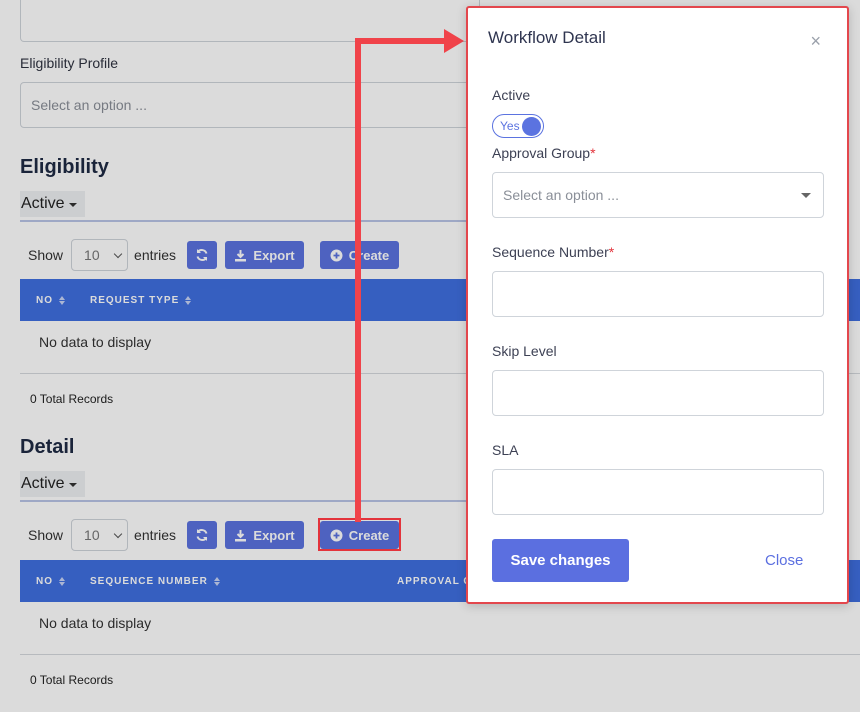  I want to click on modal-title: Workflow Detail, so click(547, 37).